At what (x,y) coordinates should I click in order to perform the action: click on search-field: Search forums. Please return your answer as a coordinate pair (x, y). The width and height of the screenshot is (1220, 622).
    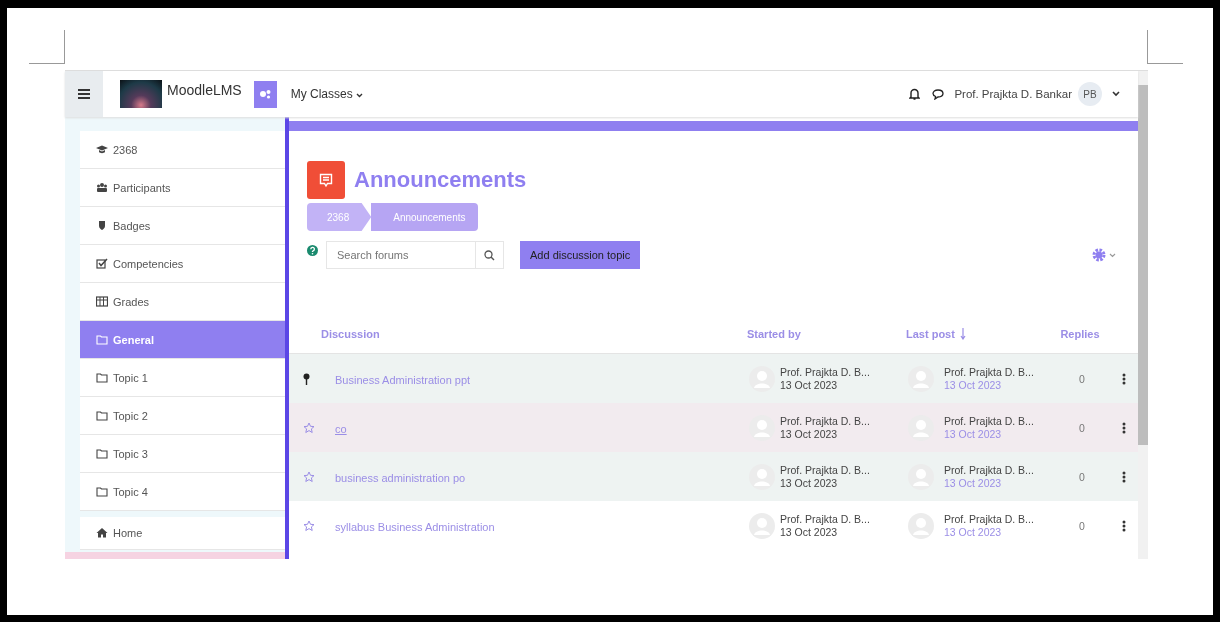
    Looking at the image, I should click on (401, 255).